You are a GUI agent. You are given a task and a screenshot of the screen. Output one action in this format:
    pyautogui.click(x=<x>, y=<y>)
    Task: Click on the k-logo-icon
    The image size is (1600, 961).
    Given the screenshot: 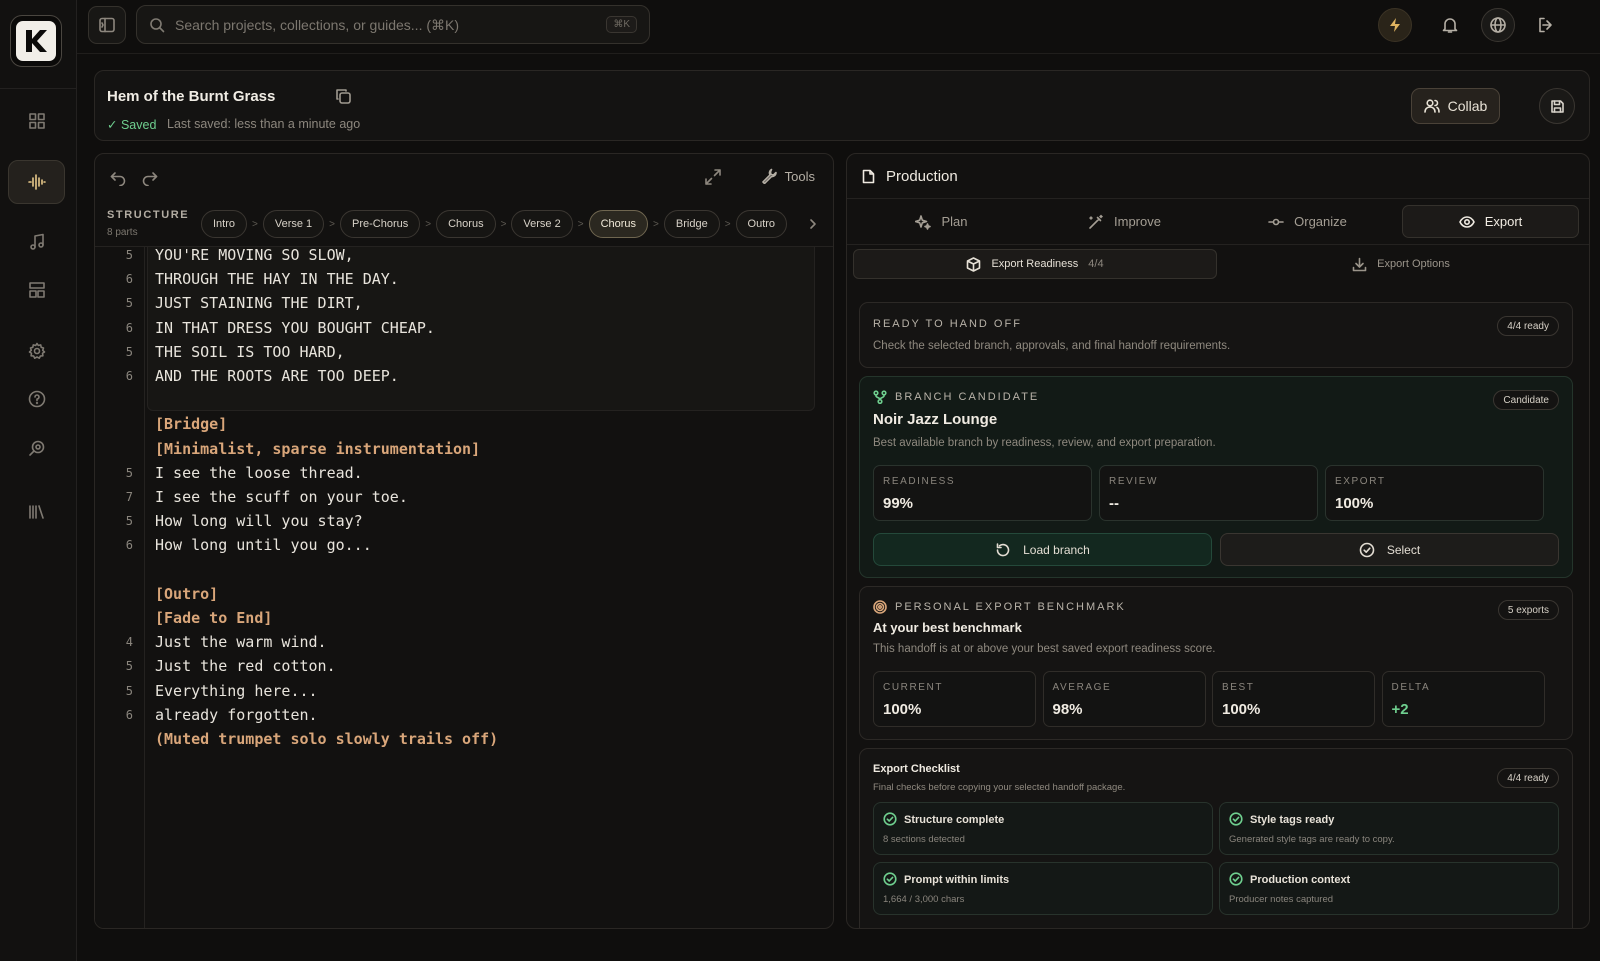 What is the action you would take?
    pyautogui.click(x=36, y=41)
    